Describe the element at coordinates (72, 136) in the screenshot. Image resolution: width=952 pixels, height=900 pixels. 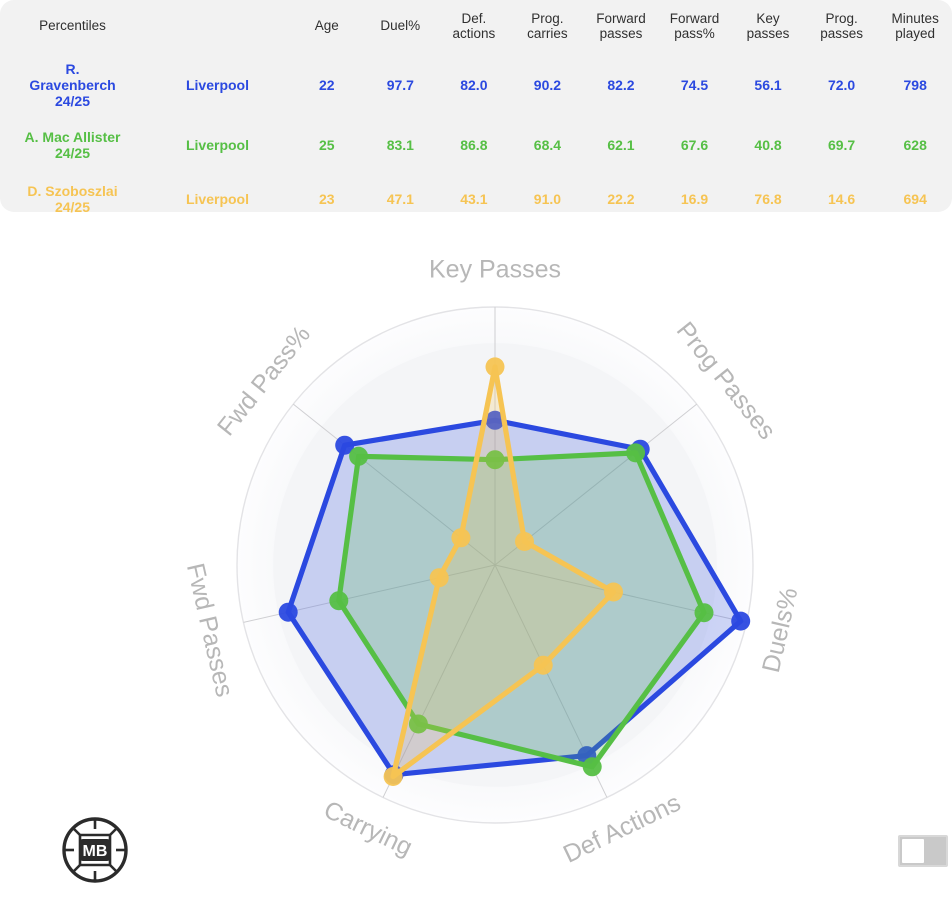
I see `player-name-line1: A. Mac Allister` at that location.